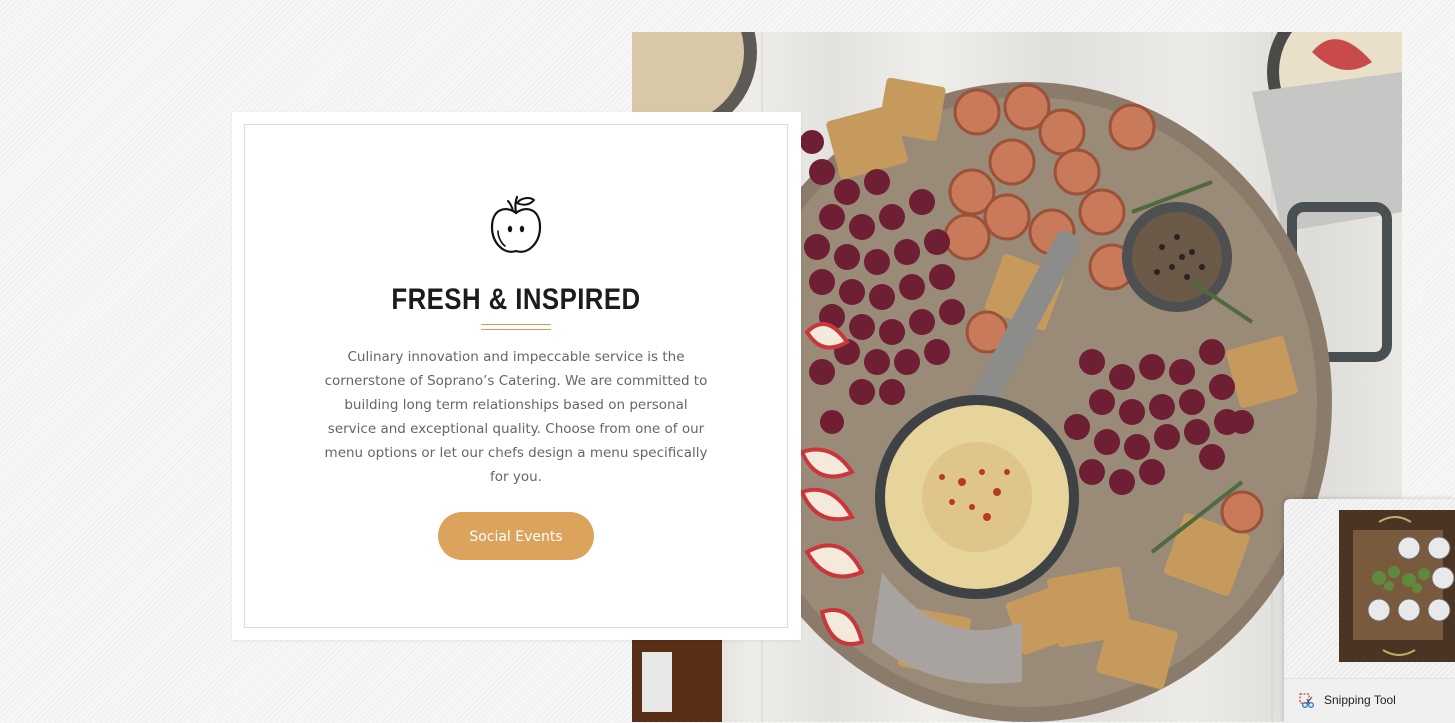 The height and width of the screenshot is (723, 1455). I want to click on snipping-tool-label: Snipping Tool, so click(1360, 700).